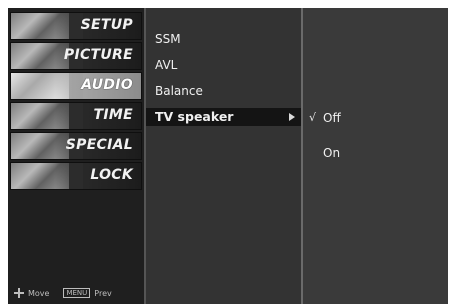 This screenshot has height=306, width=452. I want to click on hint-prev-label: Prev, so click(103, 293).